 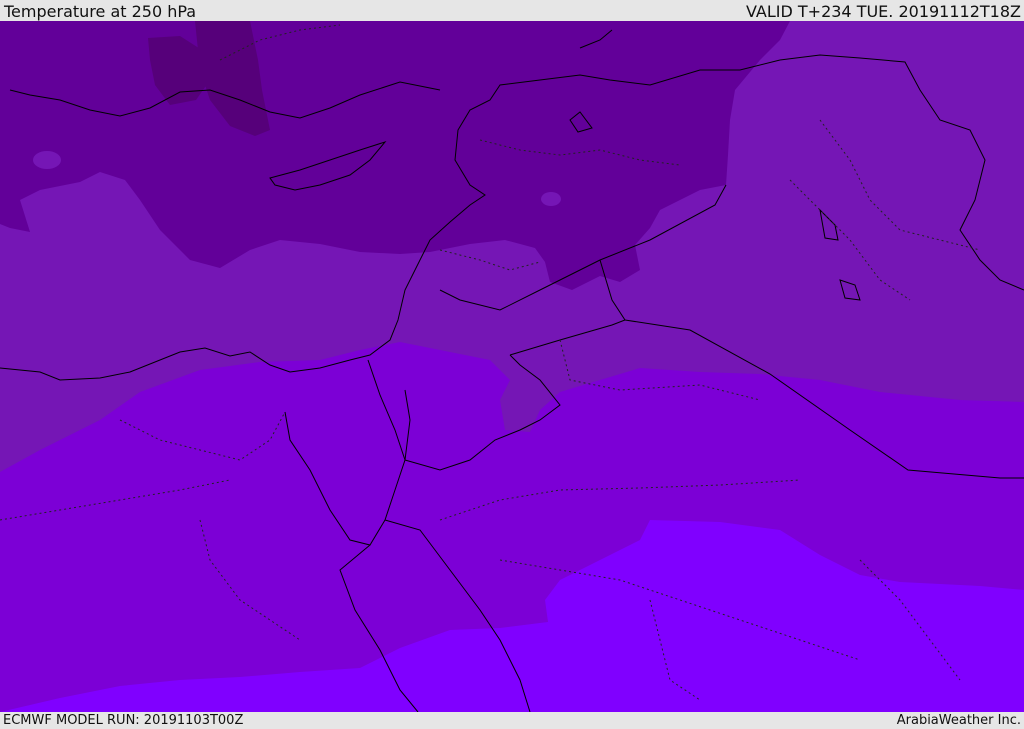 What do you see at coordinates (123, 720) in the screenshot?
I see `model-run-label: ECMWF MODEL RUN: 20191103T00Z` at bounding box center [123, 720].